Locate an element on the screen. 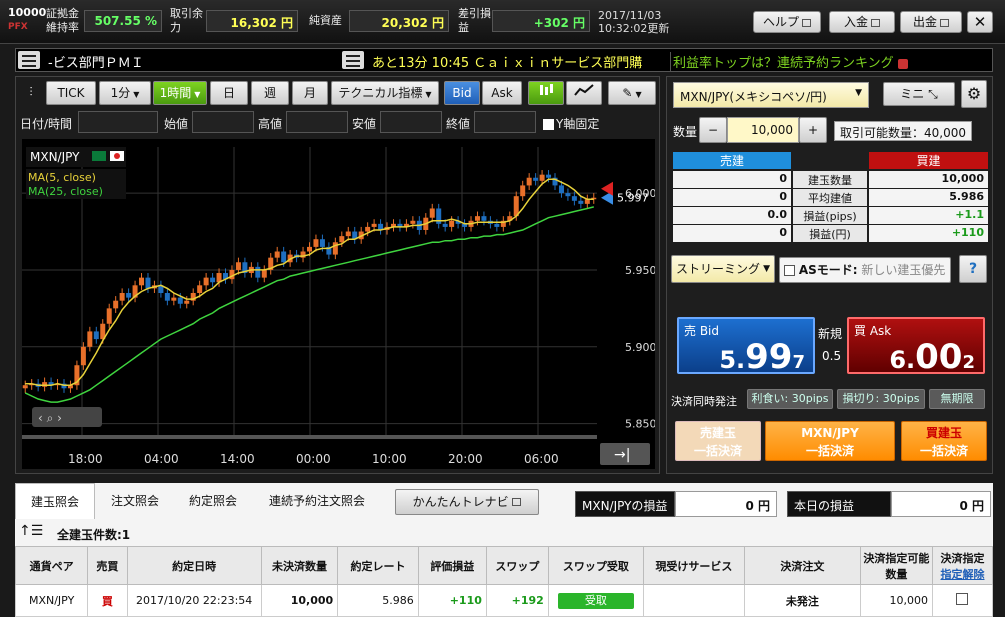  as-mode: ASモード: 新しい建玉優先 is located at coordinates (865, 270).